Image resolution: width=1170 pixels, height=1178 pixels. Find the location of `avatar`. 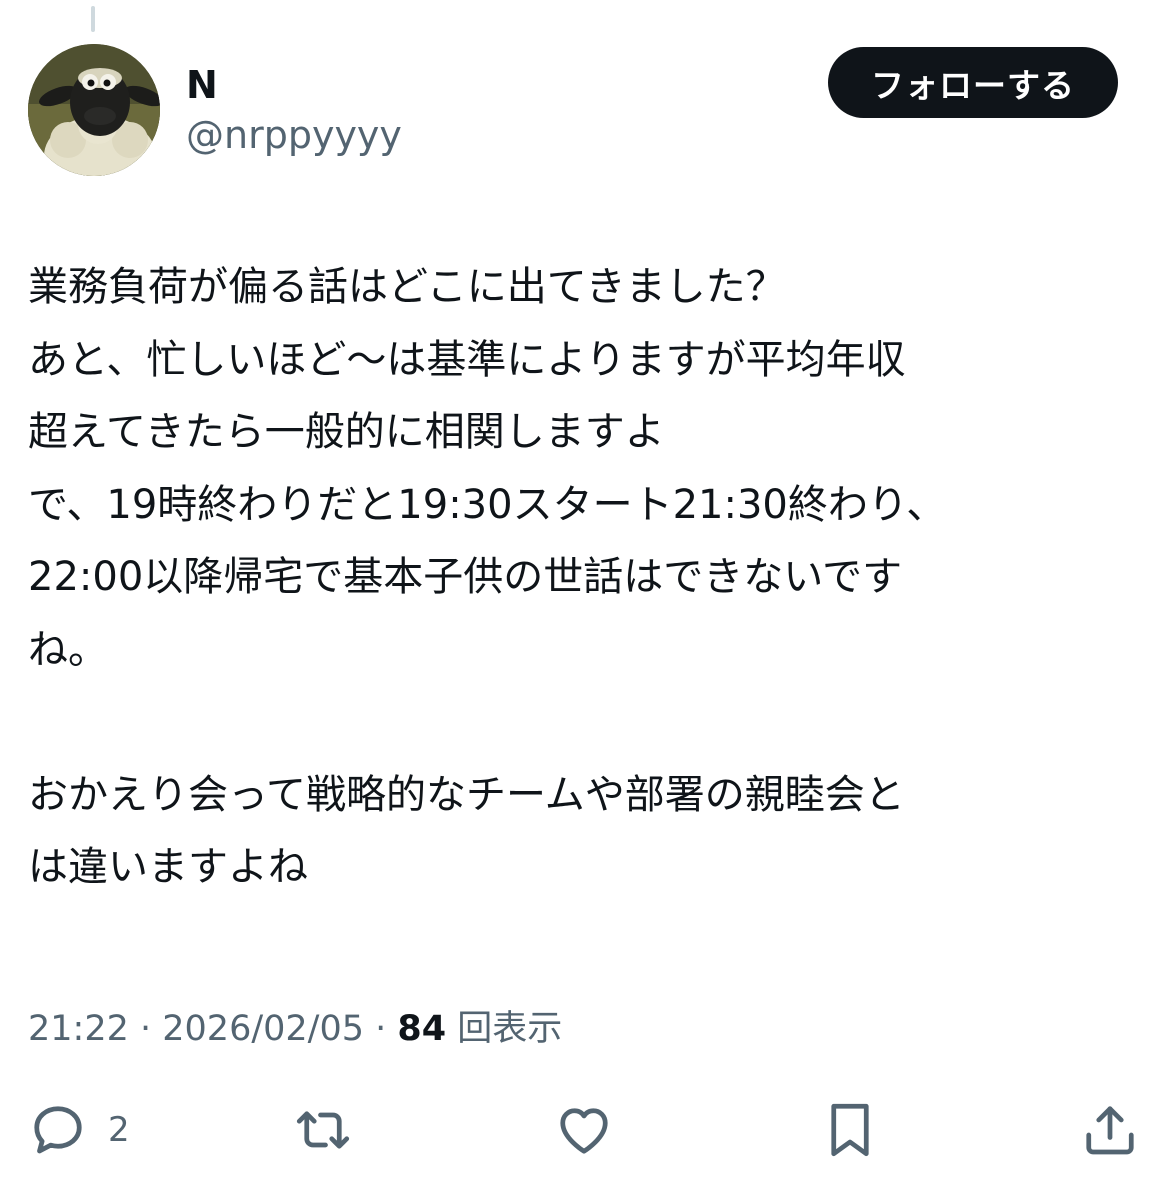

avatar is located at coordinates (94, 110).